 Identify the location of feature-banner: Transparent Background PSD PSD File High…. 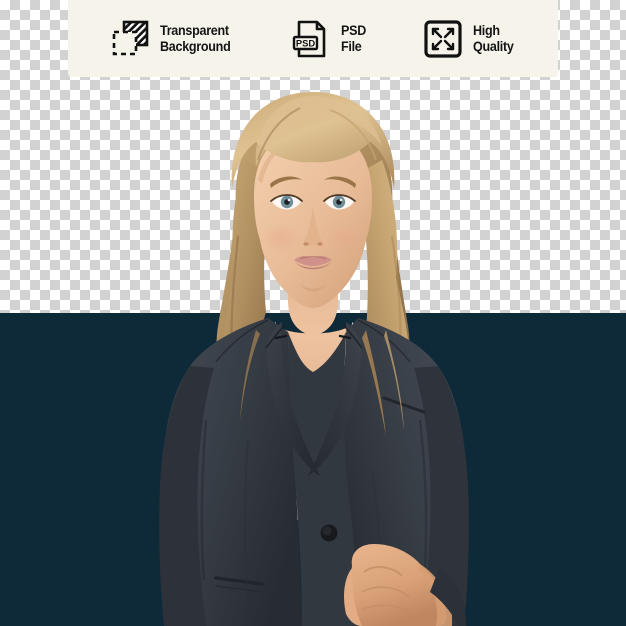
(313, 38).